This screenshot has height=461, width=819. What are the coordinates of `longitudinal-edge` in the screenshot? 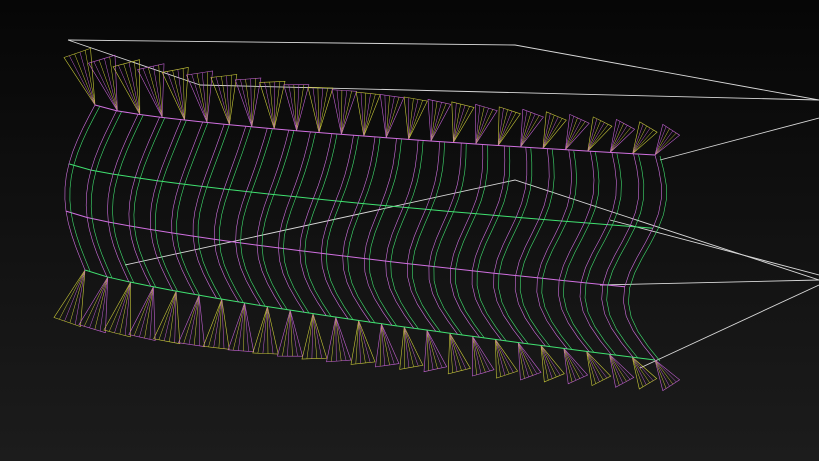 It's located at (375, 130).